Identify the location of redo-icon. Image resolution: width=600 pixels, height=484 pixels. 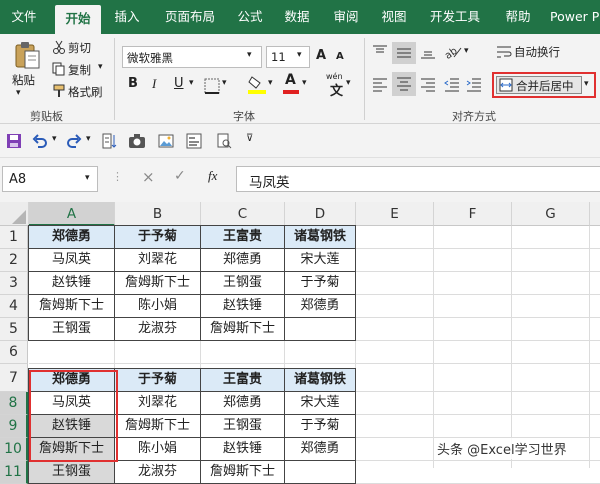
(74, 142).